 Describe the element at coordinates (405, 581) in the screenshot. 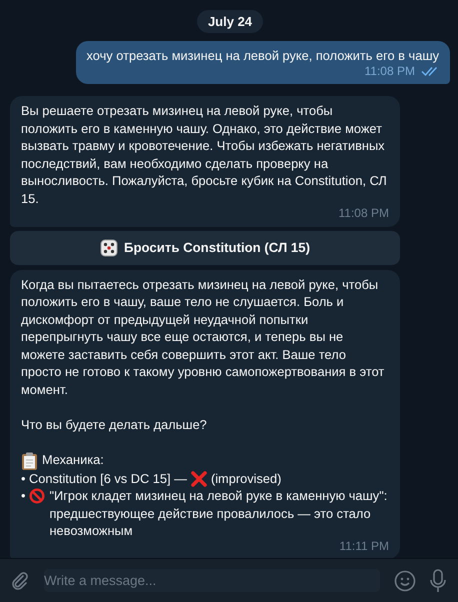

I see `emoji-icon` at that location.